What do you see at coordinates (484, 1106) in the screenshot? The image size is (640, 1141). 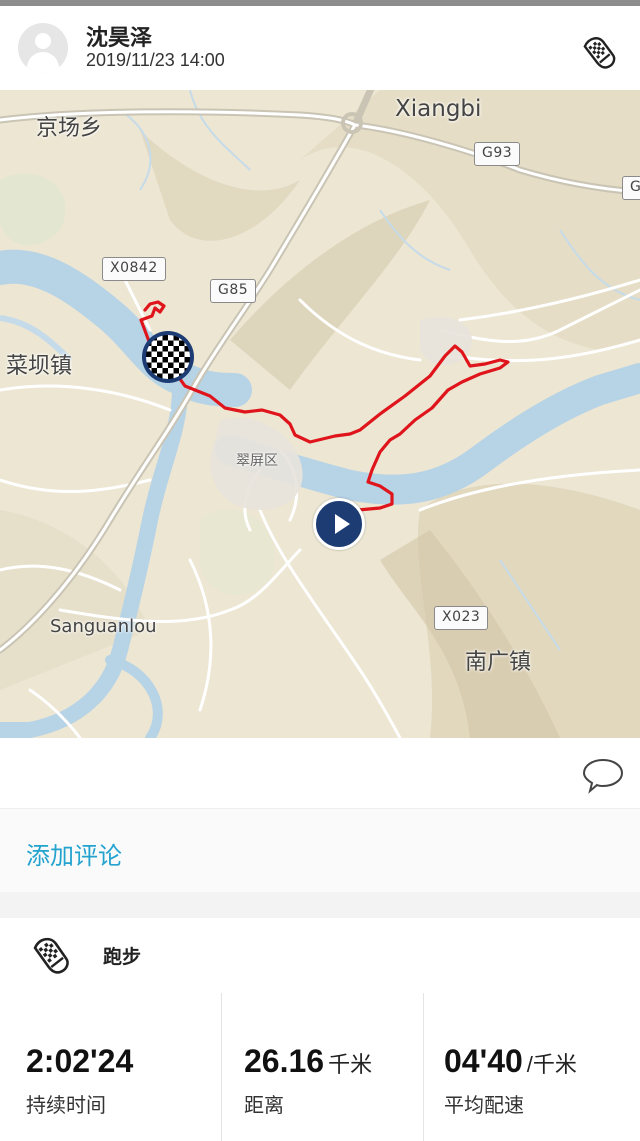 I see `pace-label: 平均配速` at bounding box center [484, 1106].